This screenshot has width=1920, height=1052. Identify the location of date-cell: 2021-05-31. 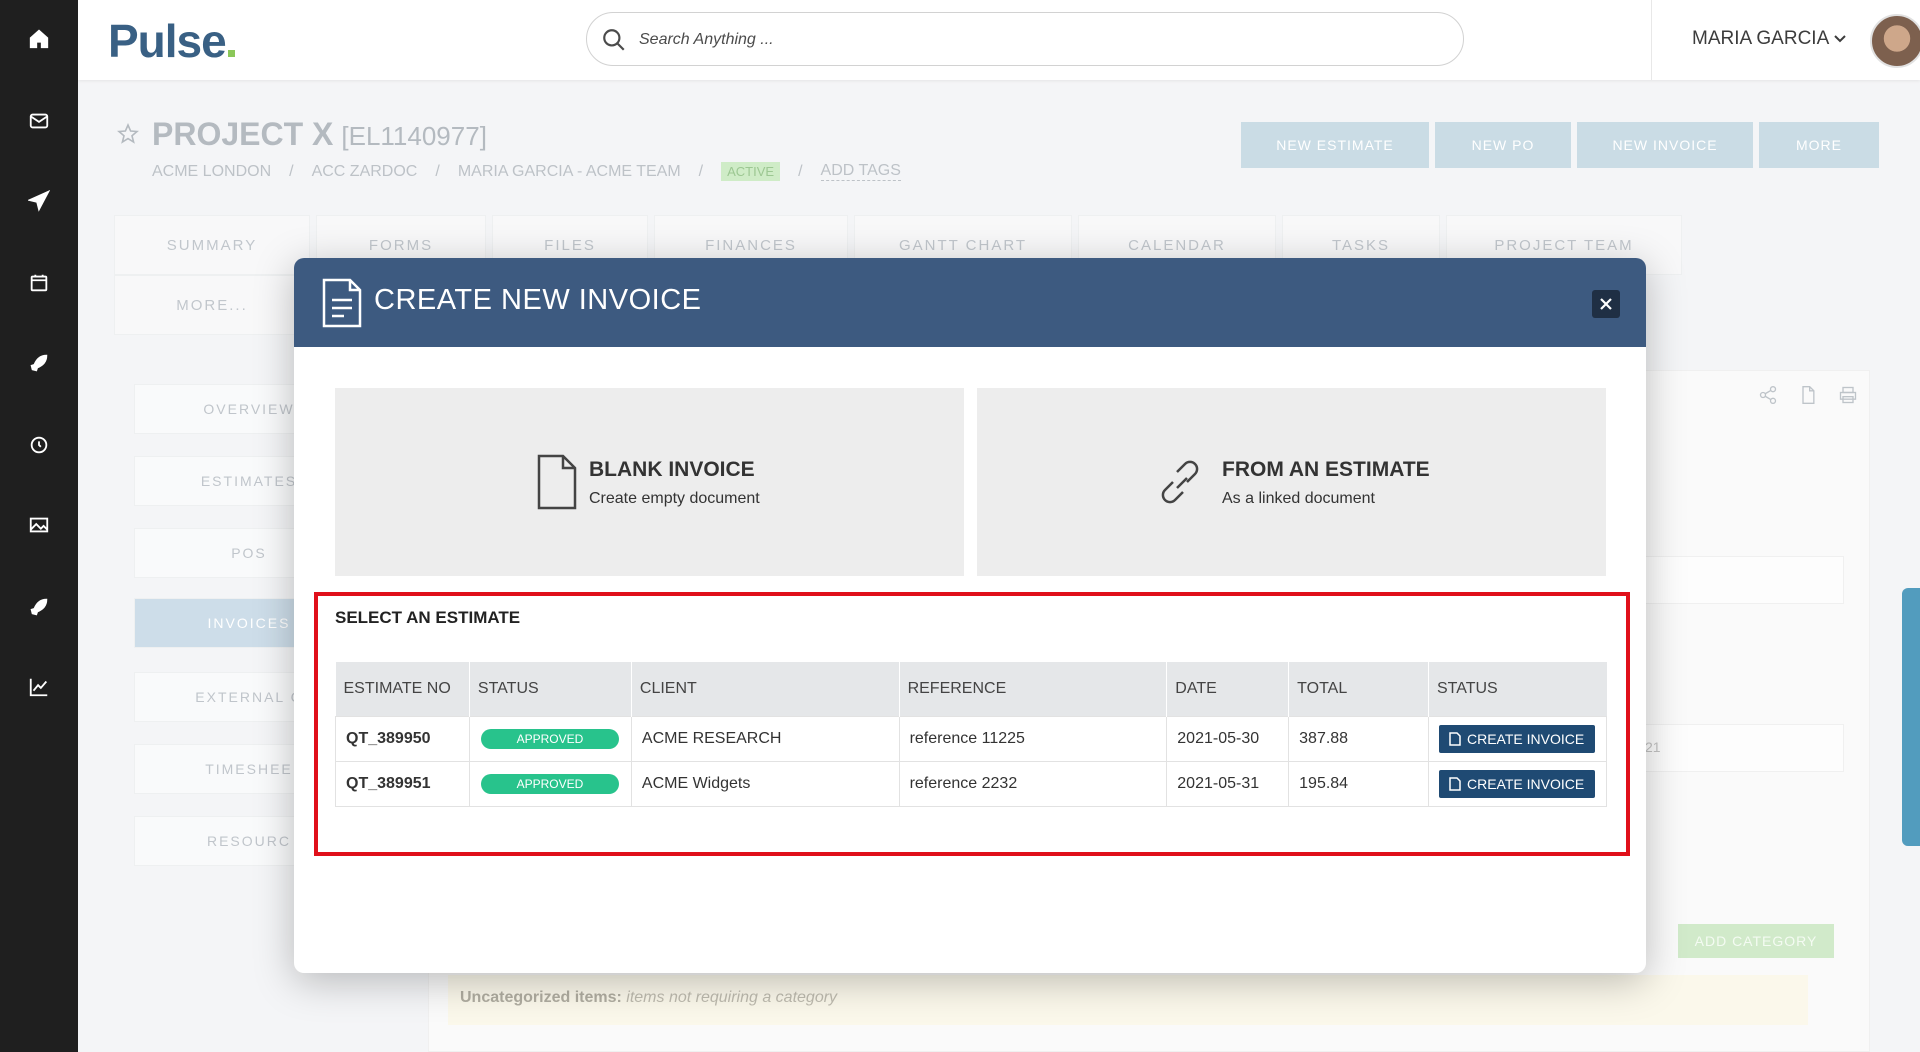
(1227, 783).